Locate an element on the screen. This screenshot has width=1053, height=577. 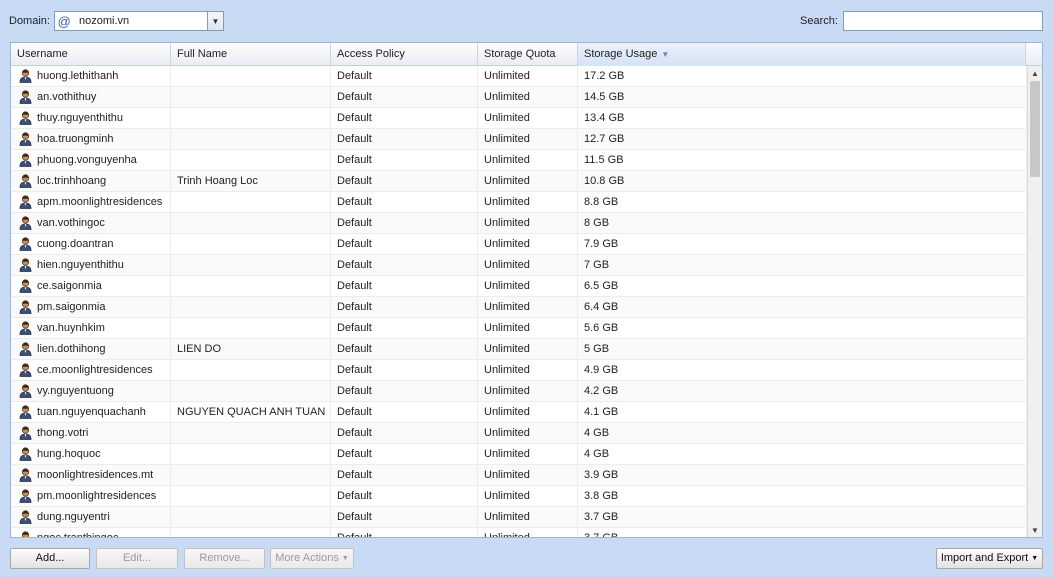
table-row: pm.saigonmia Default Unlimited 6.4 GB is located at coordinates (519, 307).